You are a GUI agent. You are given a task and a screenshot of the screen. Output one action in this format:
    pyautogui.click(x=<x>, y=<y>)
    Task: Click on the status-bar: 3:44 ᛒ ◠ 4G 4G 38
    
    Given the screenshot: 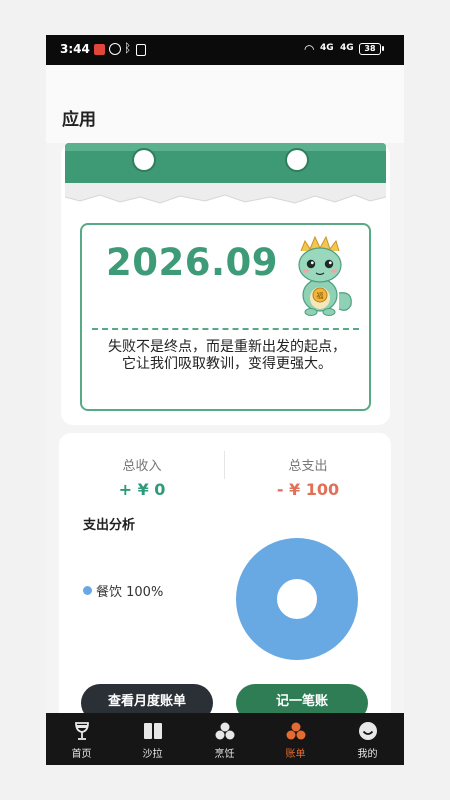 What is the action you would take?
    pyautogui.click(x=225, y=50)
    